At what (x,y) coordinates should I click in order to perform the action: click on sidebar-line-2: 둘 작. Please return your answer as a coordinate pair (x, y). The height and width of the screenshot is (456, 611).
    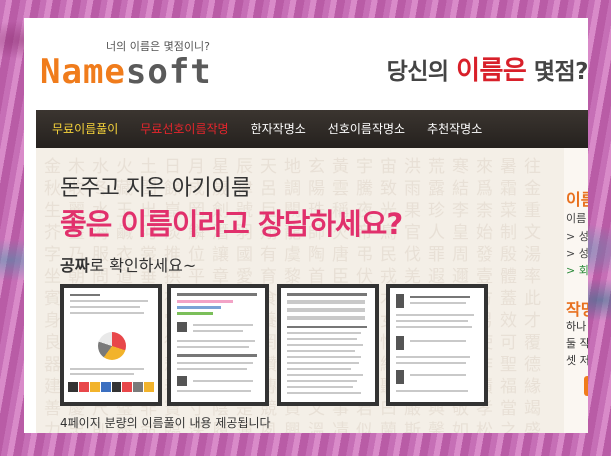
    Looking at the image, I should click on (577, 343).